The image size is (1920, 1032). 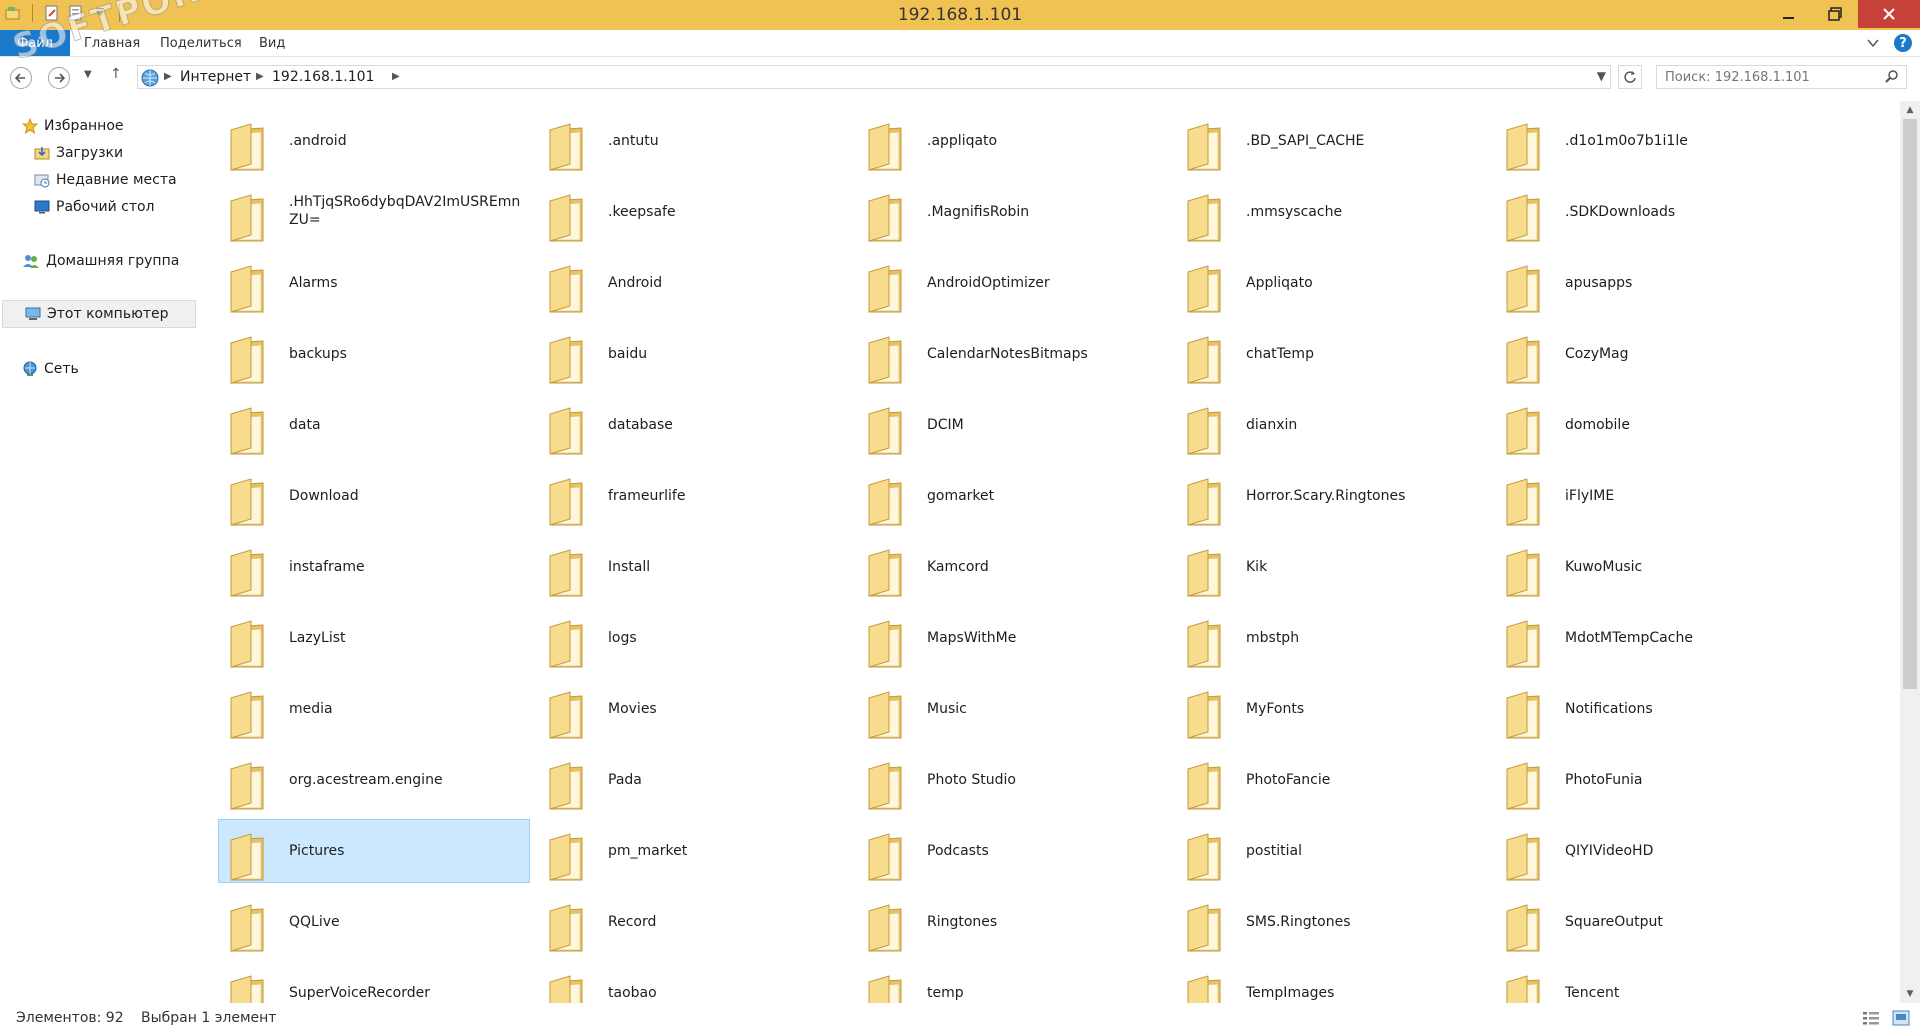 I want to click on minimize-button, so click(x=1789, y=14).